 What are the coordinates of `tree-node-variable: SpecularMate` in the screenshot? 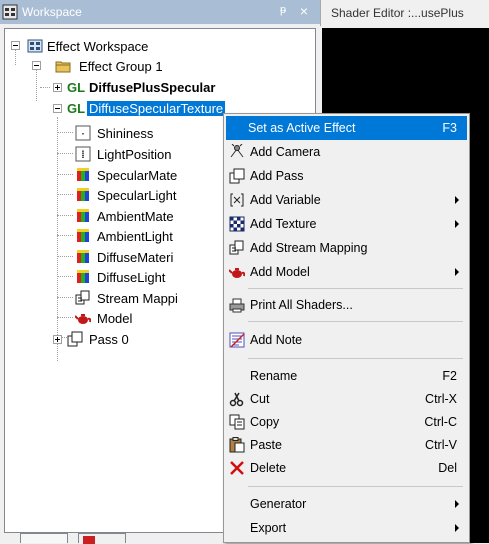 It's located at (115, 175).